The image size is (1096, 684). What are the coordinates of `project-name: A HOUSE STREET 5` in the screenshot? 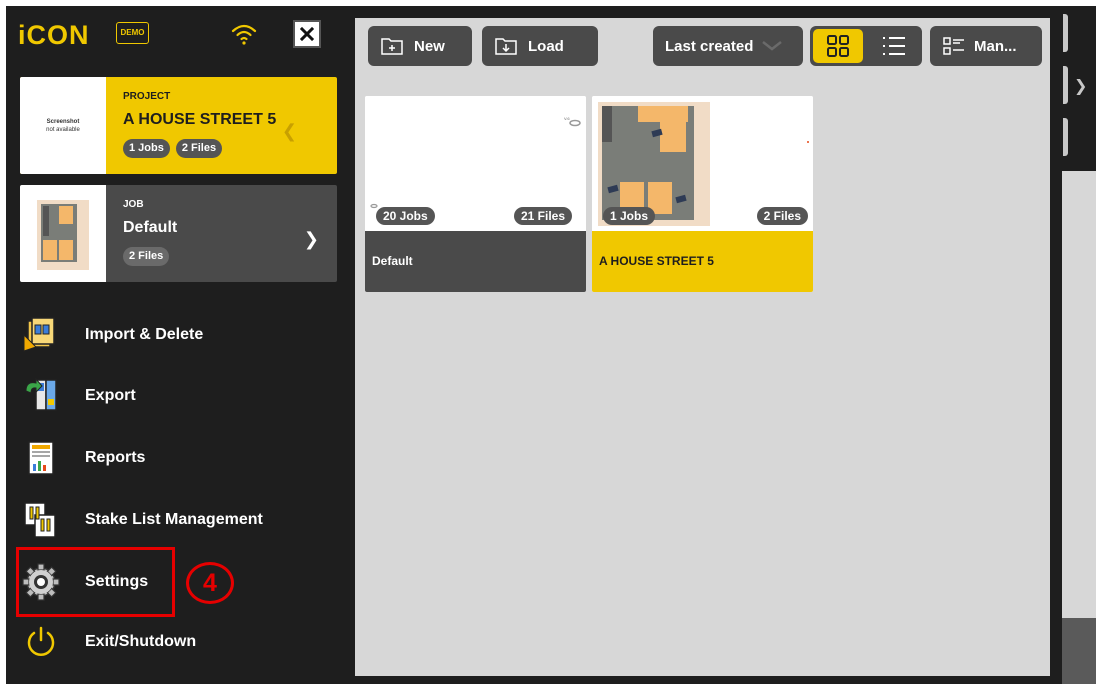 It's located at (200, 119).